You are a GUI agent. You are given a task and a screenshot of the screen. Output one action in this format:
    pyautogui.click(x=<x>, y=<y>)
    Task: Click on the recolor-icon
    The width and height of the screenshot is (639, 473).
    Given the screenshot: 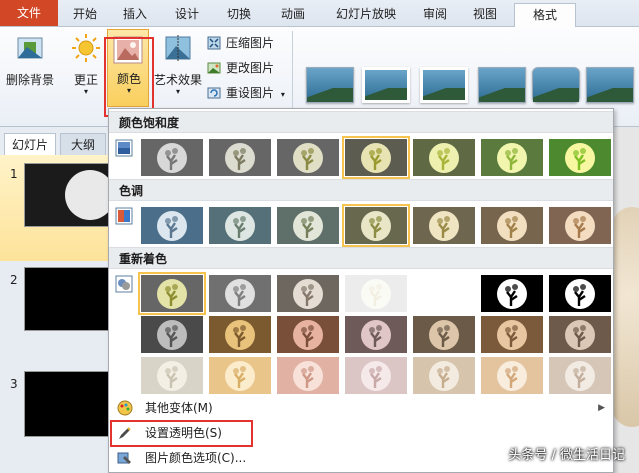 What is the action you would take?
    pyautogui.click(x=124, y=284)
    